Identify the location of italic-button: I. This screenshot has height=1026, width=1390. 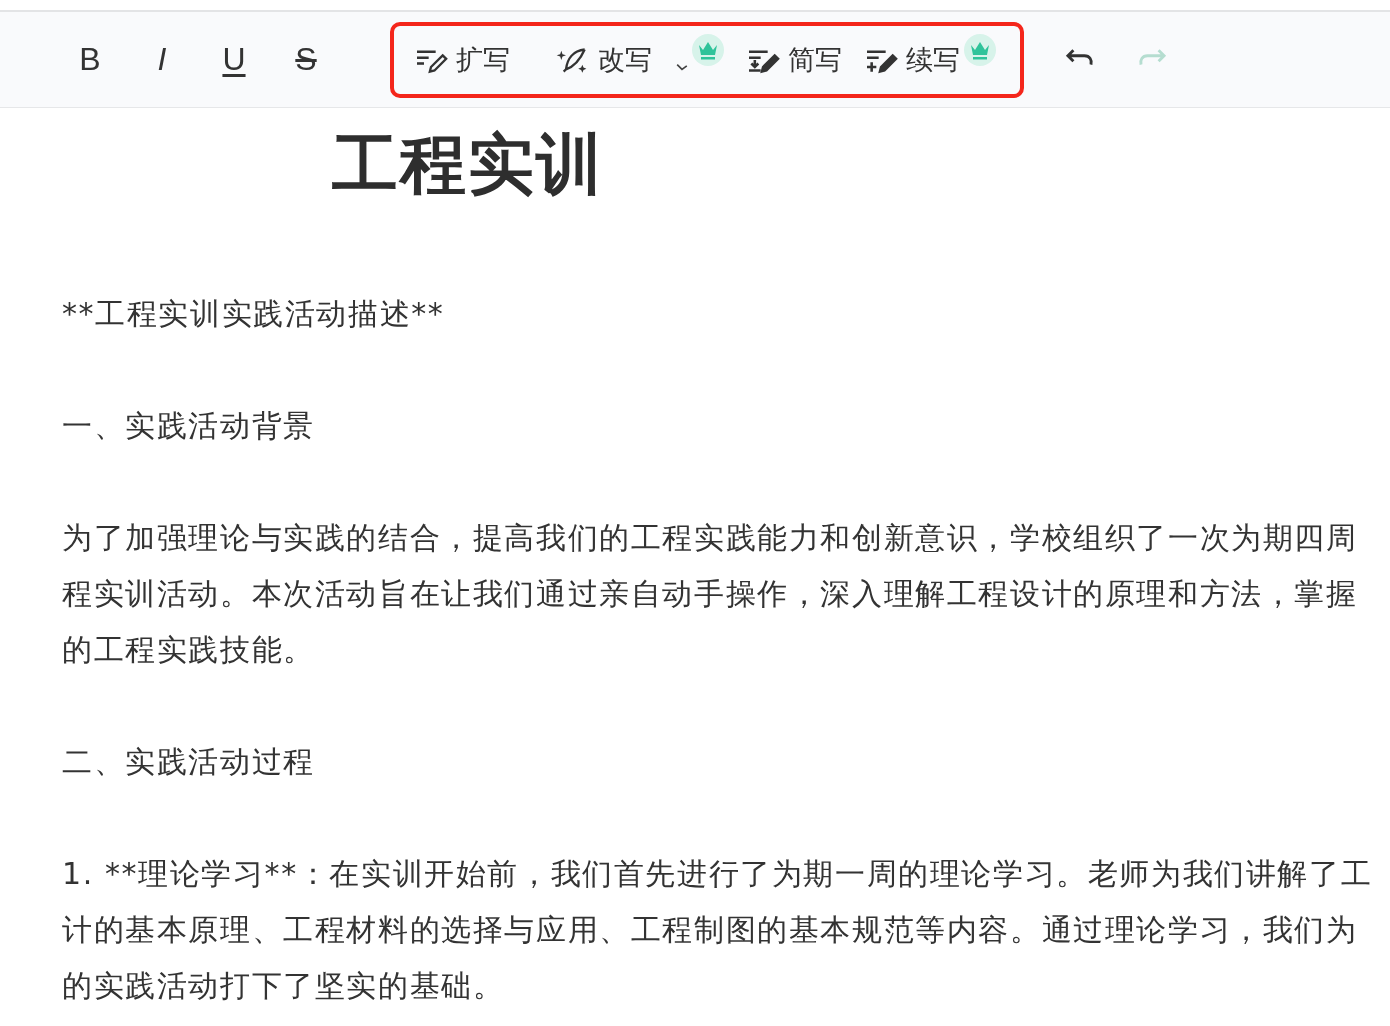
(162, 59).